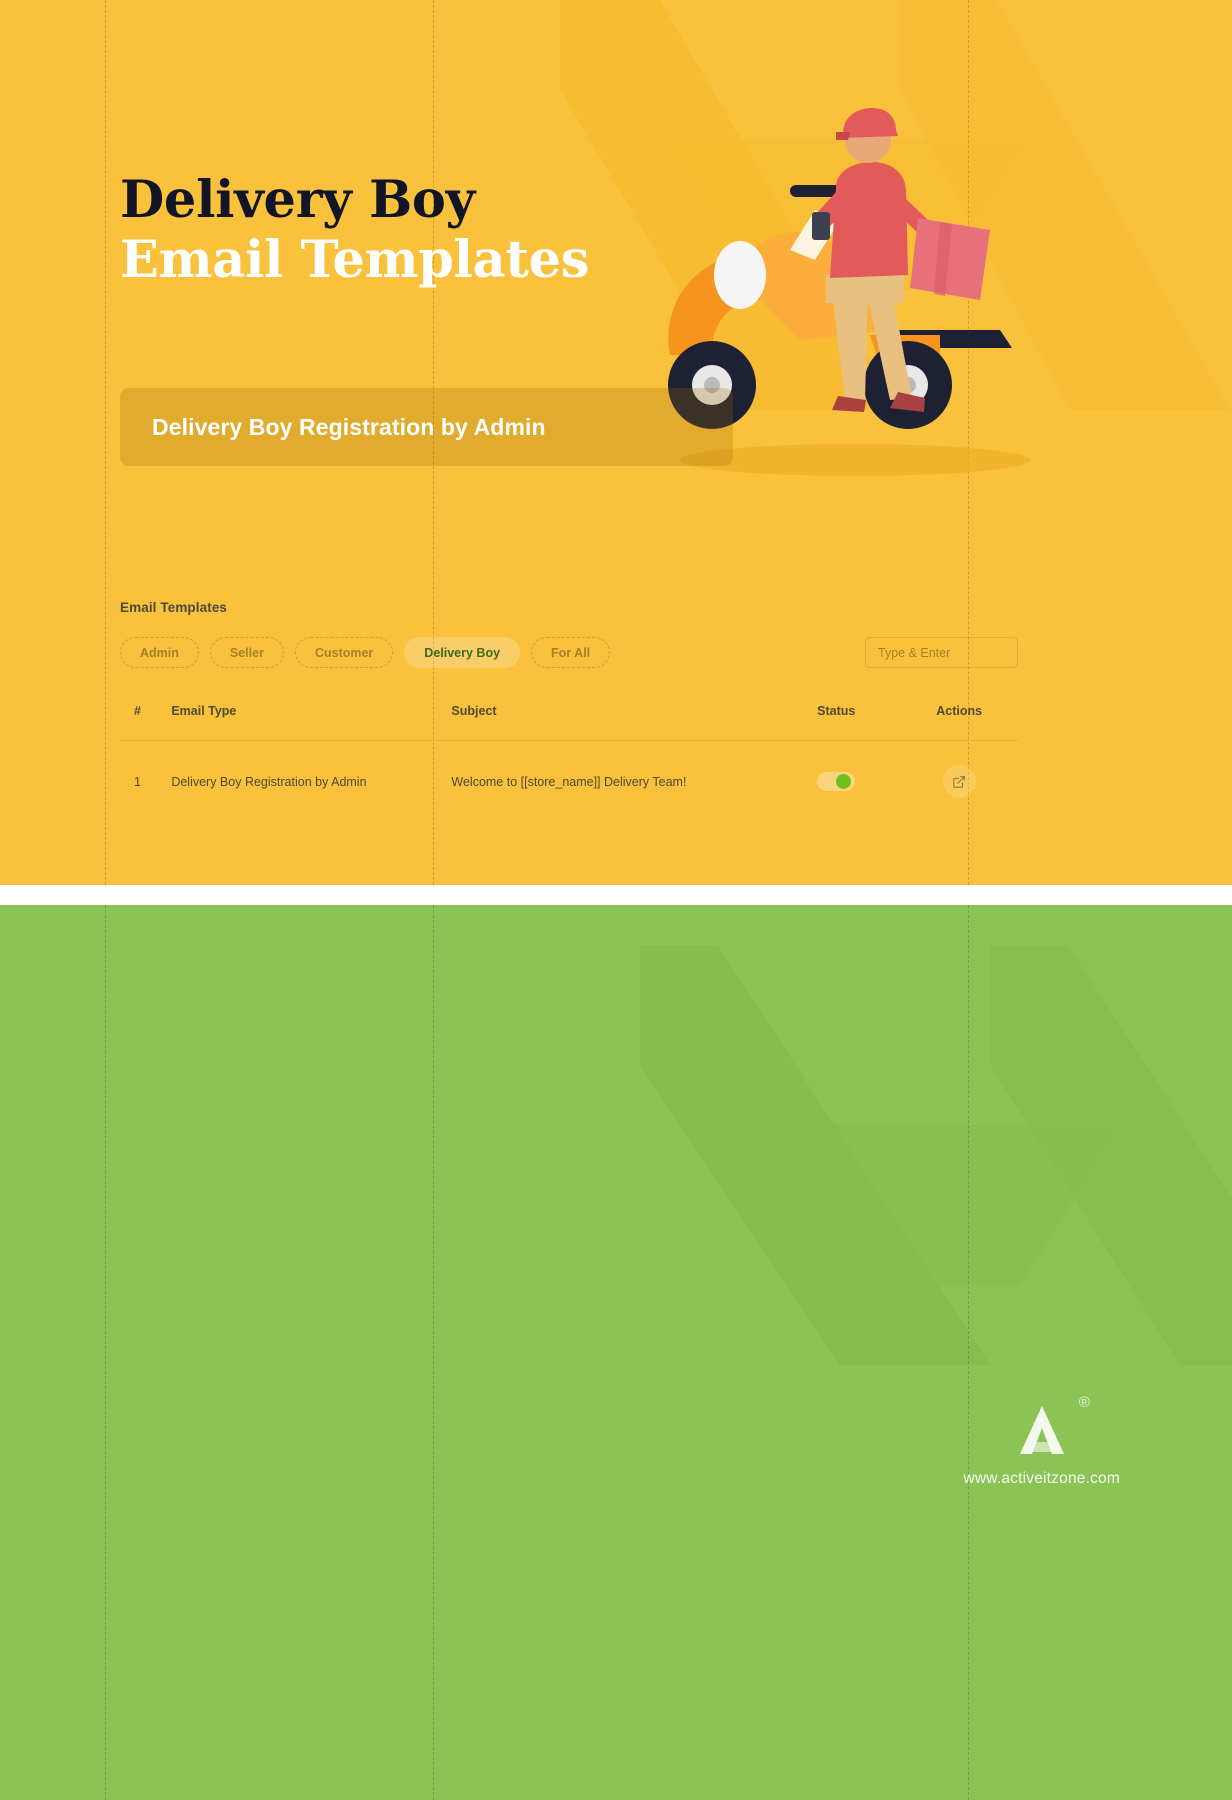 The image size is (1232, 1800). What do you see at coordinates (137, 711) in the screenshot?
I see `col-header-index: #` at bounding box center [137, 711].